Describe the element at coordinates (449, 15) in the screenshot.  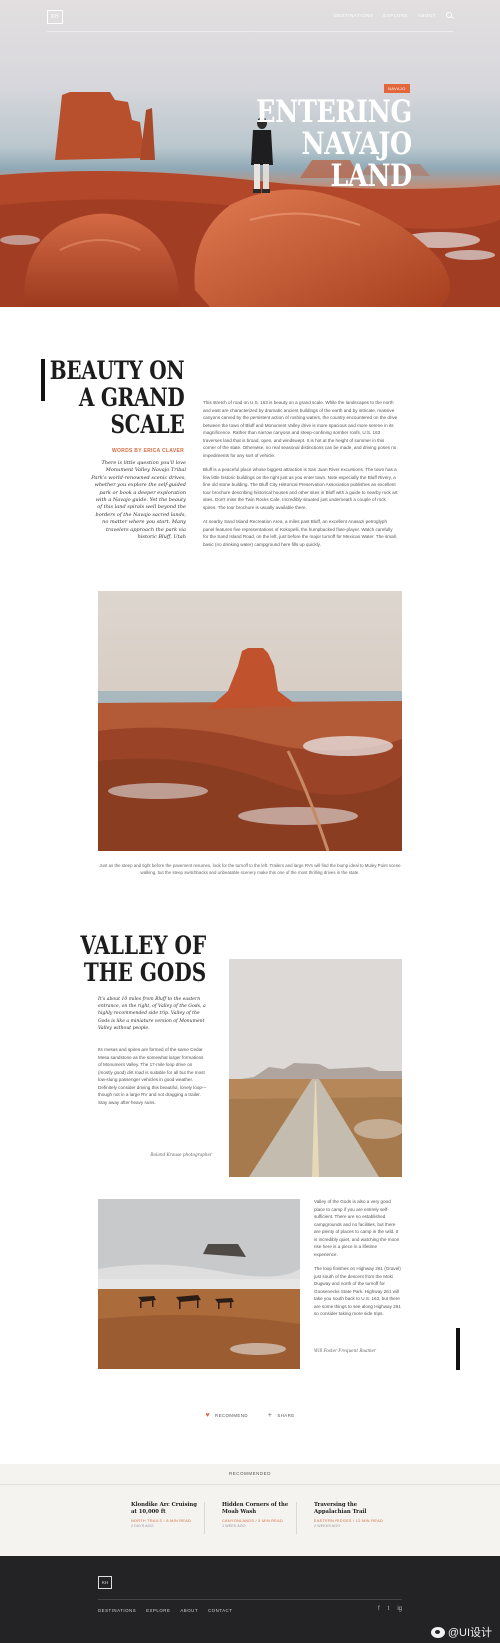
I see `search-icon` at that location.